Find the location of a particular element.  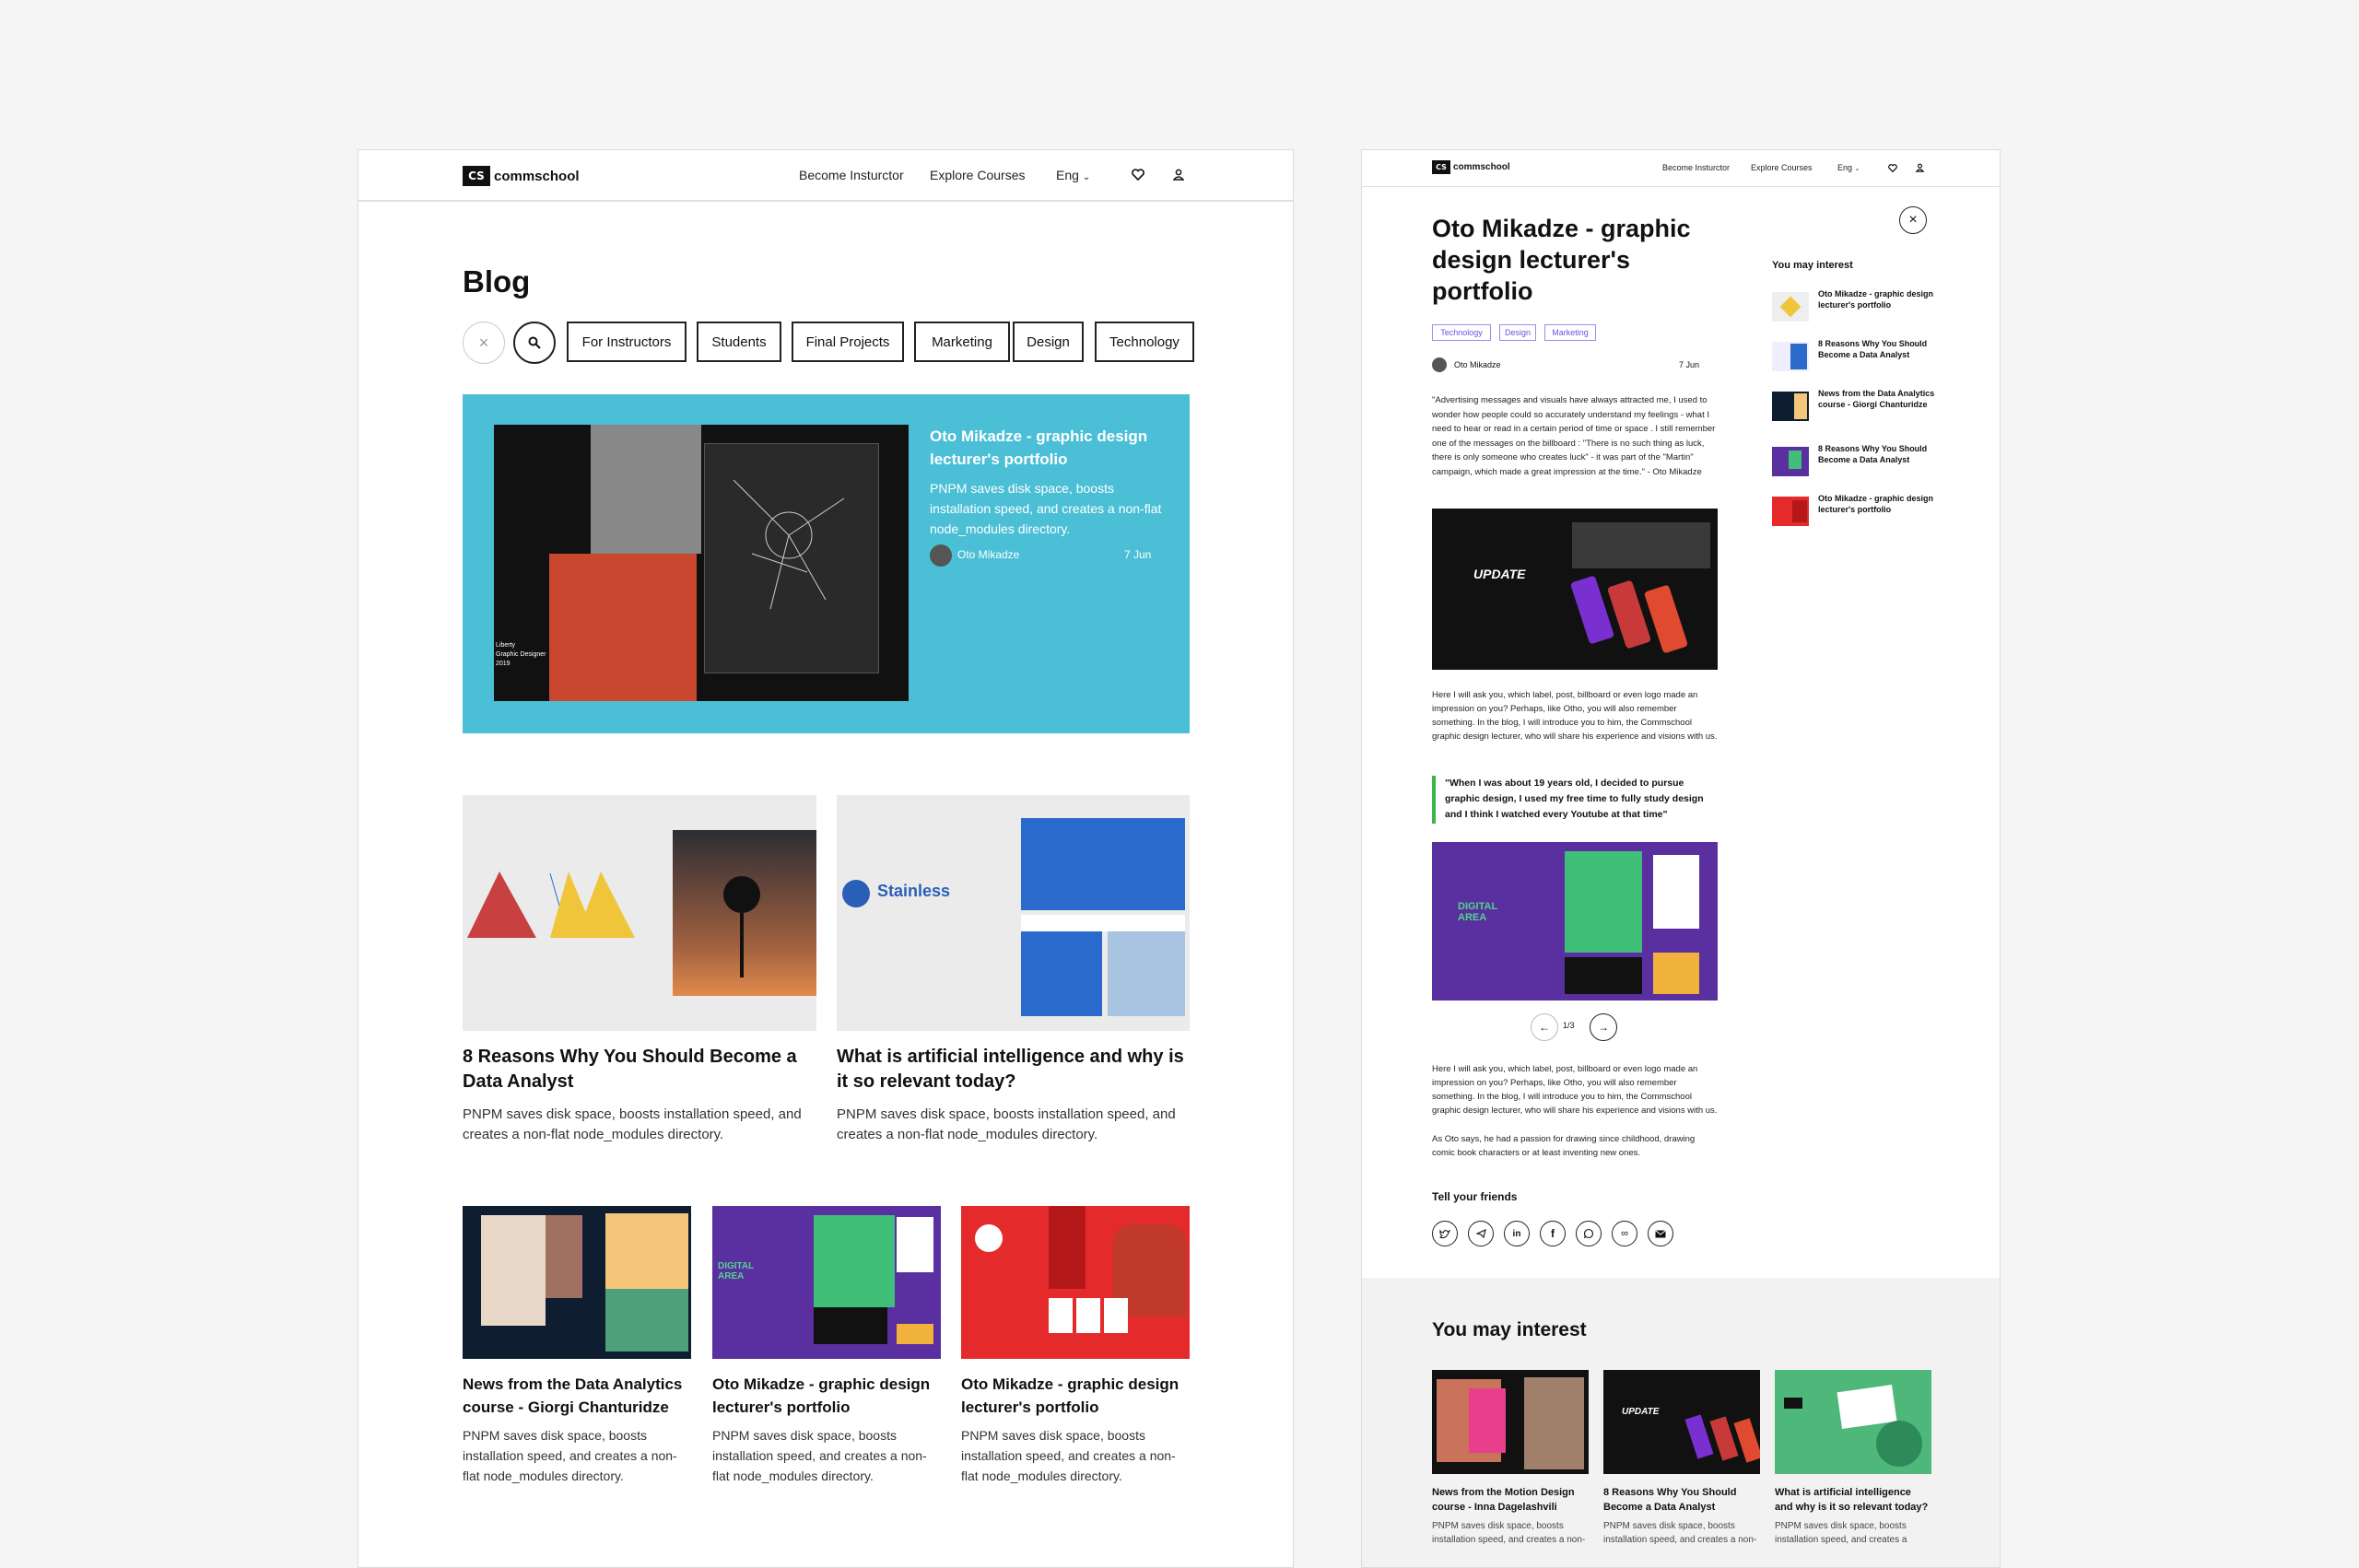

whatsapp-icon is located at coordinates (1589, 1233).